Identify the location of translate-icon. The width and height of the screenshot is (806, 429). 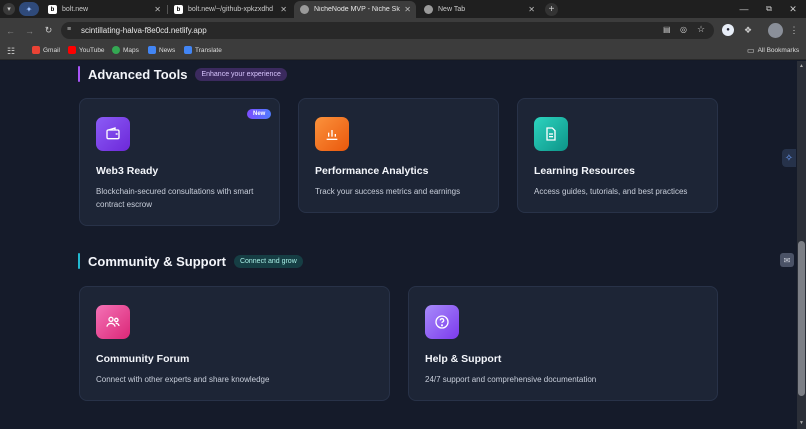
(188, 50).